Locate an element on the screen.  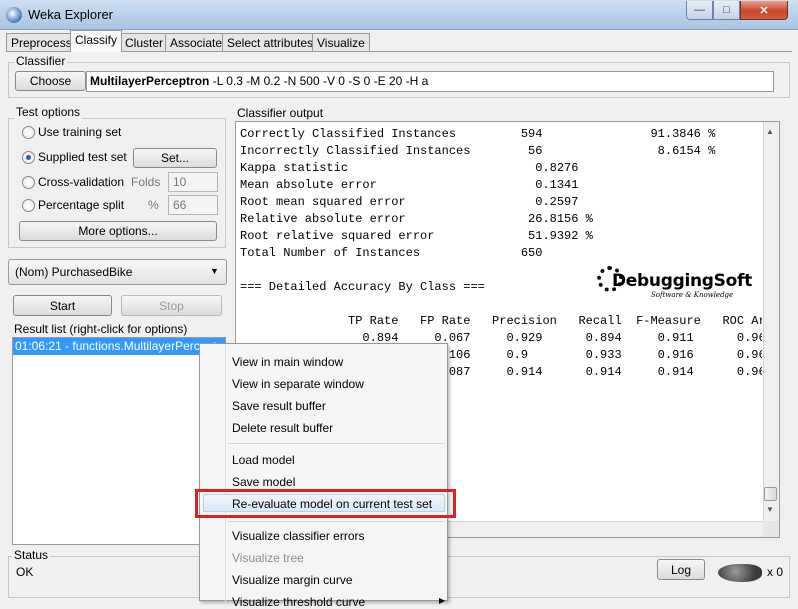
menu-visualize-tree: Visualize tree is located at coordinates (268, 558).